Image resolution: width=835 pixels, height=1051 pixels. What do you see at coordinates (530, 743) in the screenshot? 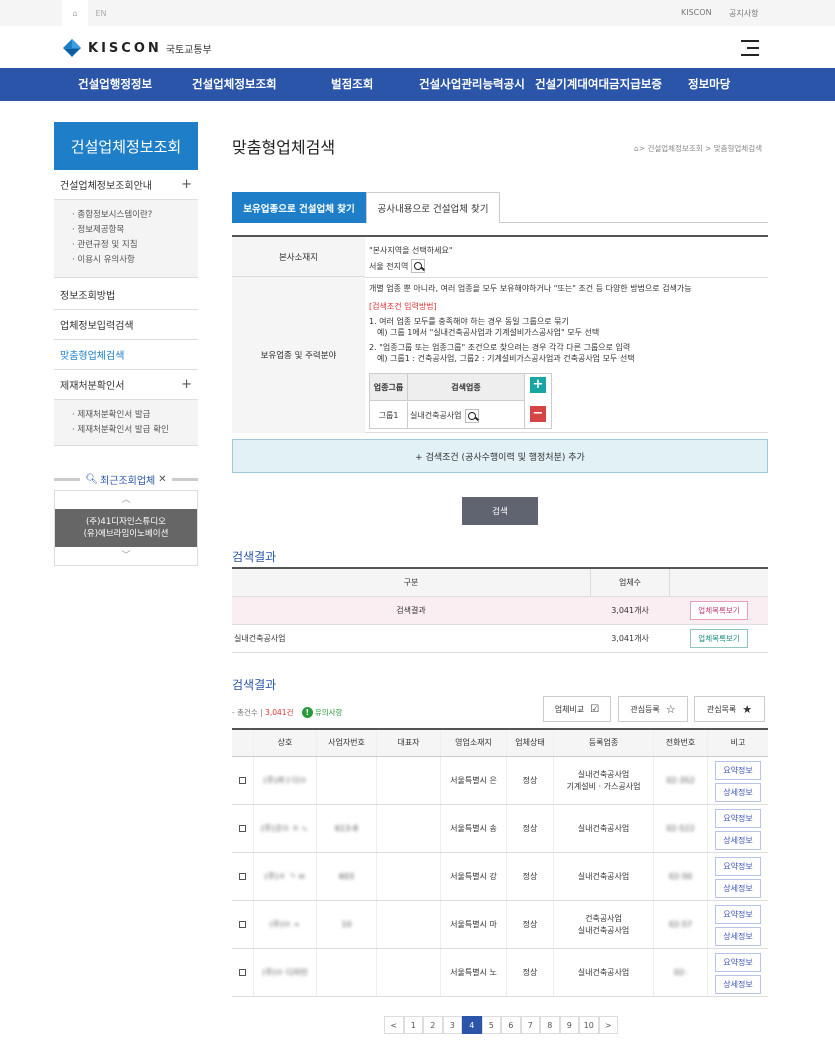
I see `col-status: 업체상태` at bounding box center [530, 743].